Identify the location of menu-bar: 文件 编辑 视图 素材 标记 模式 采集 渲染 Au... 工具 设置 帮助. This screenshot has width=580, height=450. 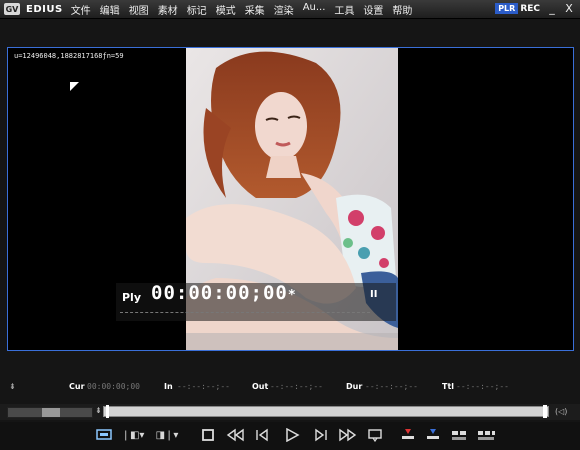
(246, 9).